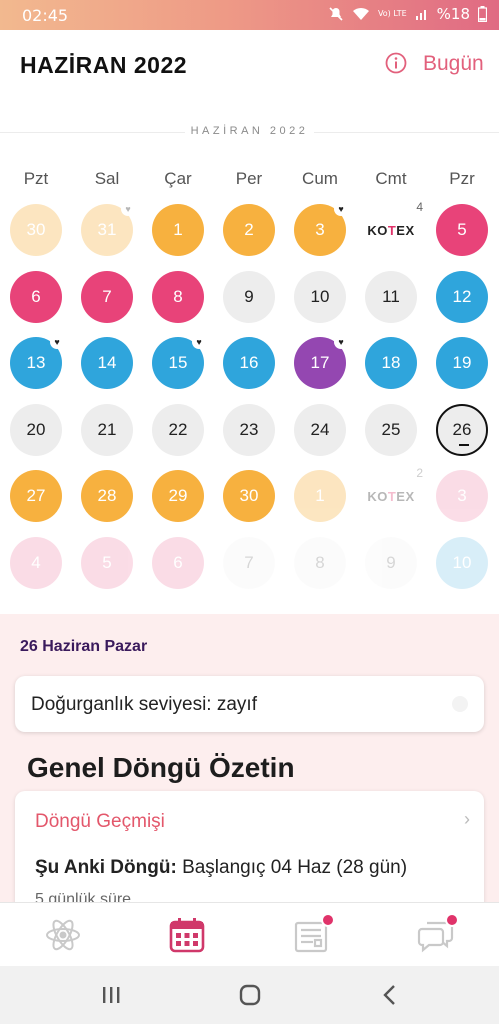 The image size is (499, 1024). I want to click on calendar-day: 27, so click(36, 496).